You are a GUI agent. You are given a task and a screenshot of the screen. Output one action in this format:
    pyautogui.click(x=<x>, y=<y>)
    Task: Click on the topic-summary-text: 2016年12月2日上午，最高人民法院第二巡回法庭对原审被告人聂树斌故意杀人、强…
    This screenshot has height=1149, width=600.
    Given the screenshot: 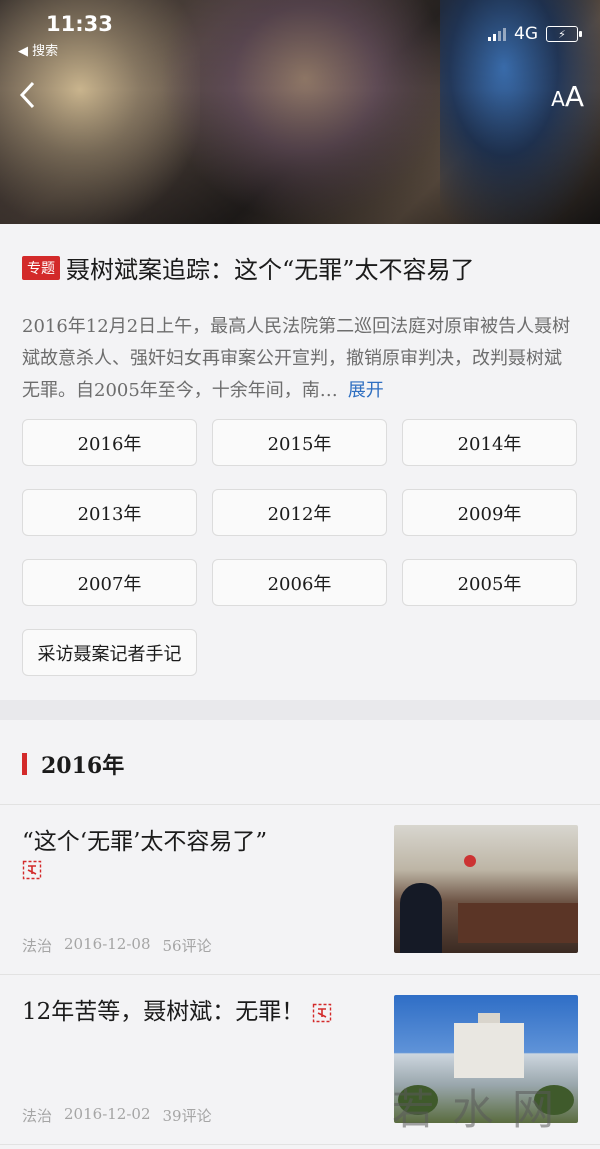 What is the action you would take?
    pyautogui.click(x=296, y=358)
    